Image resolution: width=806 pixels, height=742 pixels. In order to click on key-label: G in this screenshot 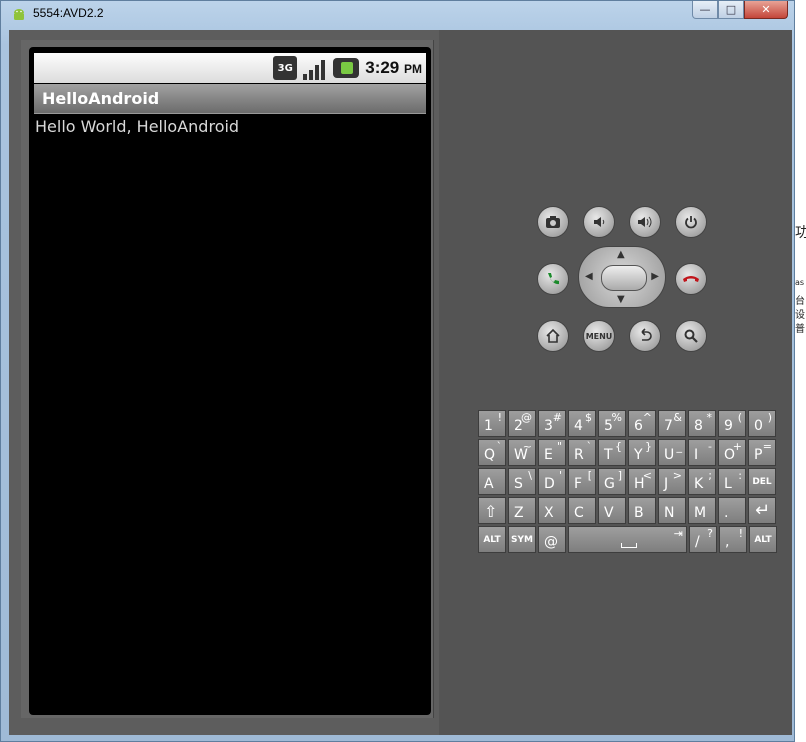, I will do `click(609, 484)`.